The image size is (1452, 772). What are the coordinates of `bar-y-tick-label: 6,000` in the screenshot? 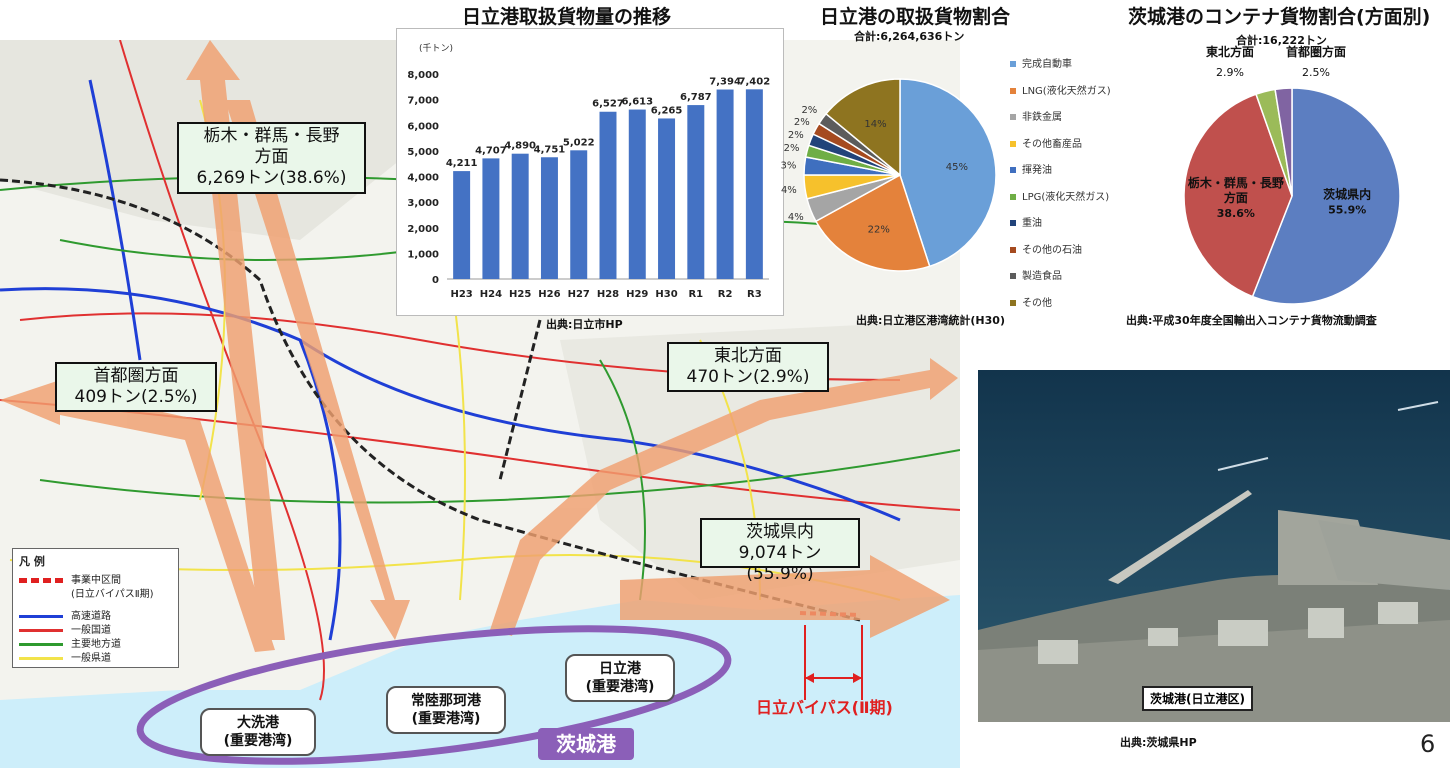 It's located at (423, 126).